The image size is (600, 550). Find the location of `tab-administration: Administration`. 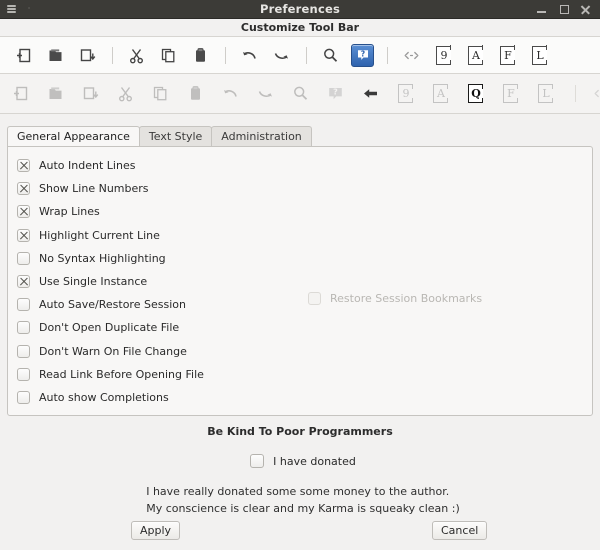

tab-administration: Administration is located at coordinates (261, 136).